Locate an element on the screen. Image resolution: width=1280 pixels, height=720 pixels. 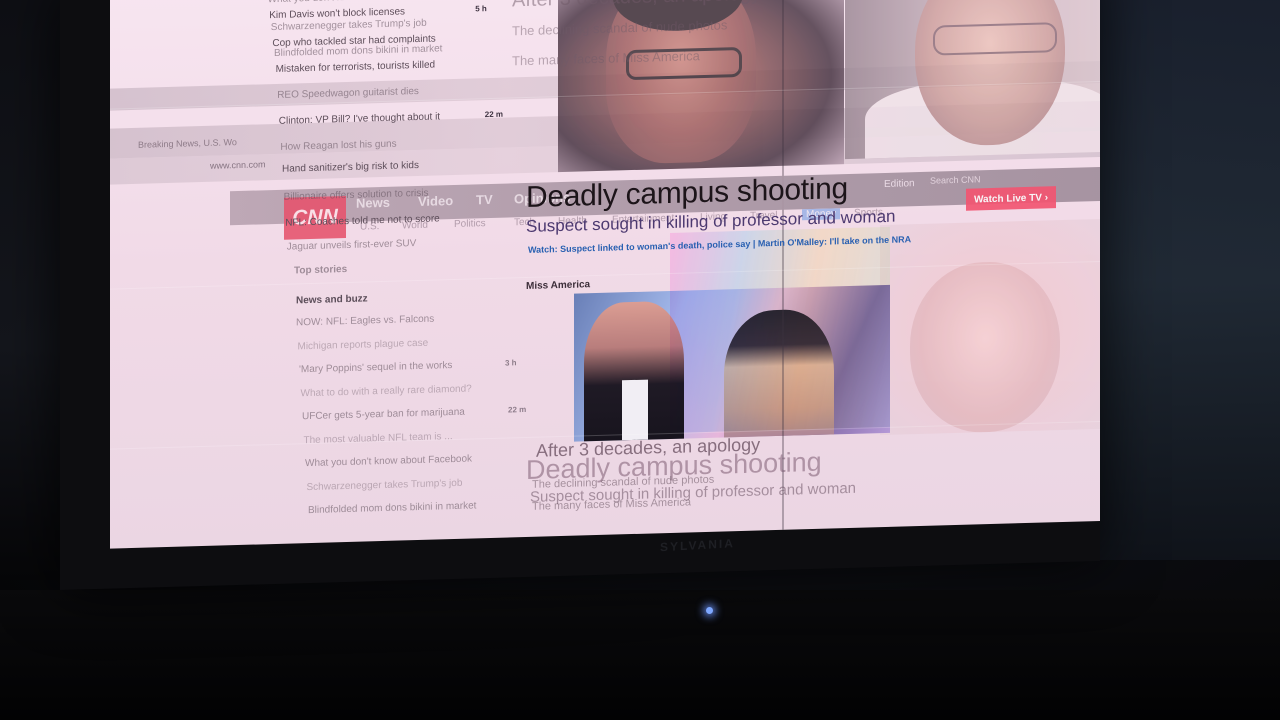
sidebar-item-label: Blindfolded mom dons bikini in market is located at coordinates (392, 508).